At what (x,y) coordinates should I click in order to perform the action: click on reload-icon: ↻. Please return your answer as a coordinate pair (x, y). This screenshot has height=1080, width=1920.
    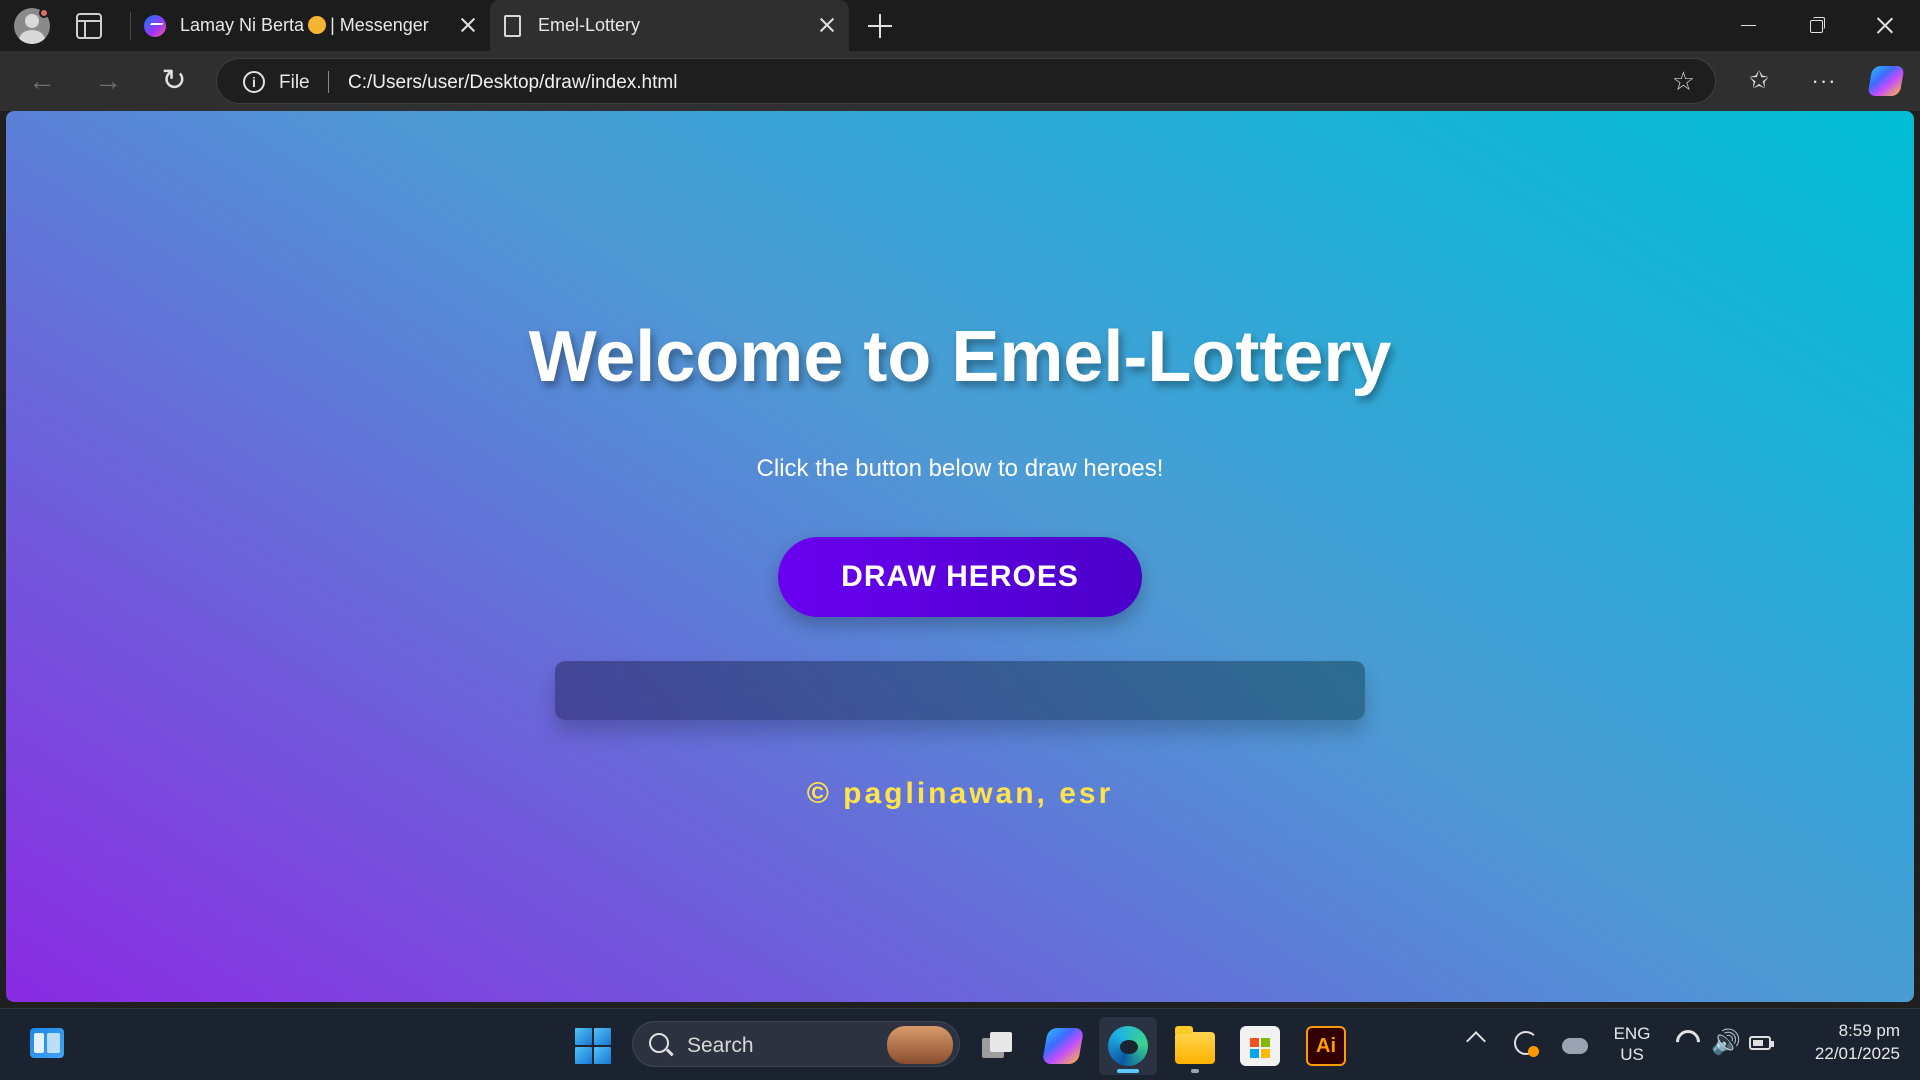
    Looking at the image, I should click on (174, 81).